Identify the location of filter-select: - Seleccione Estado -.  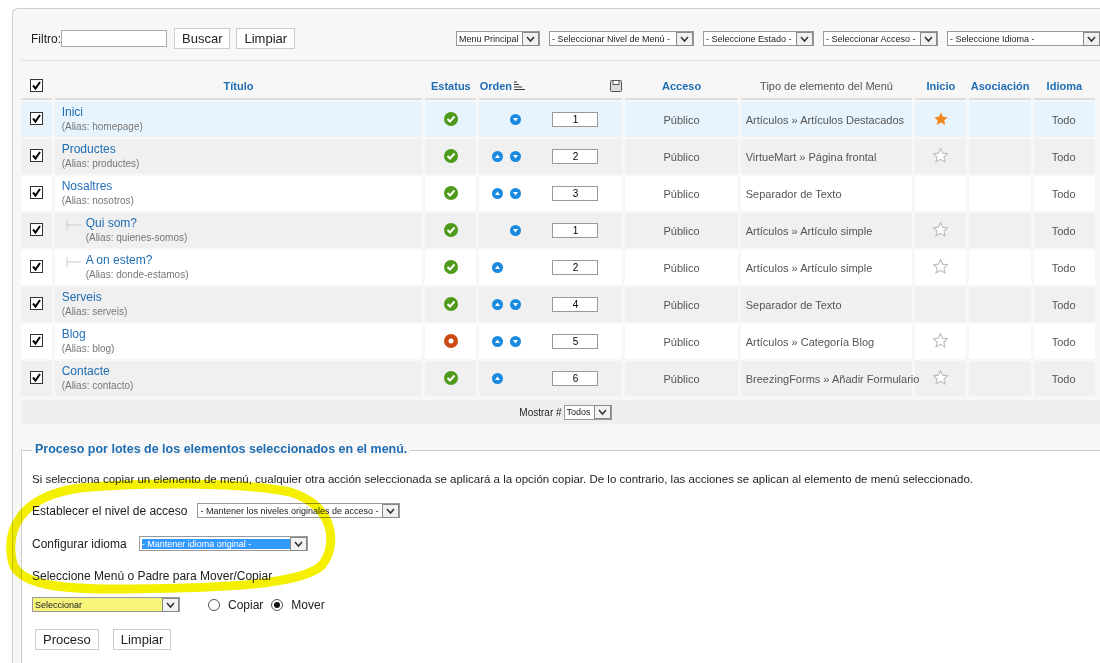
(758, 38).